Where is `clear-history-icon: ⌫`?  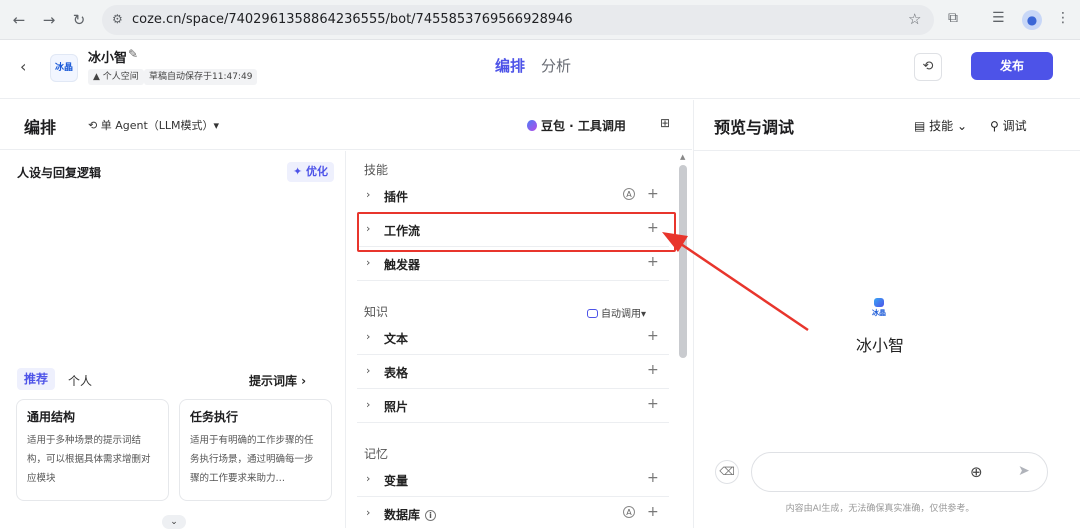
clear-history-icon: ⌫ is located at coordinates (727, 472).